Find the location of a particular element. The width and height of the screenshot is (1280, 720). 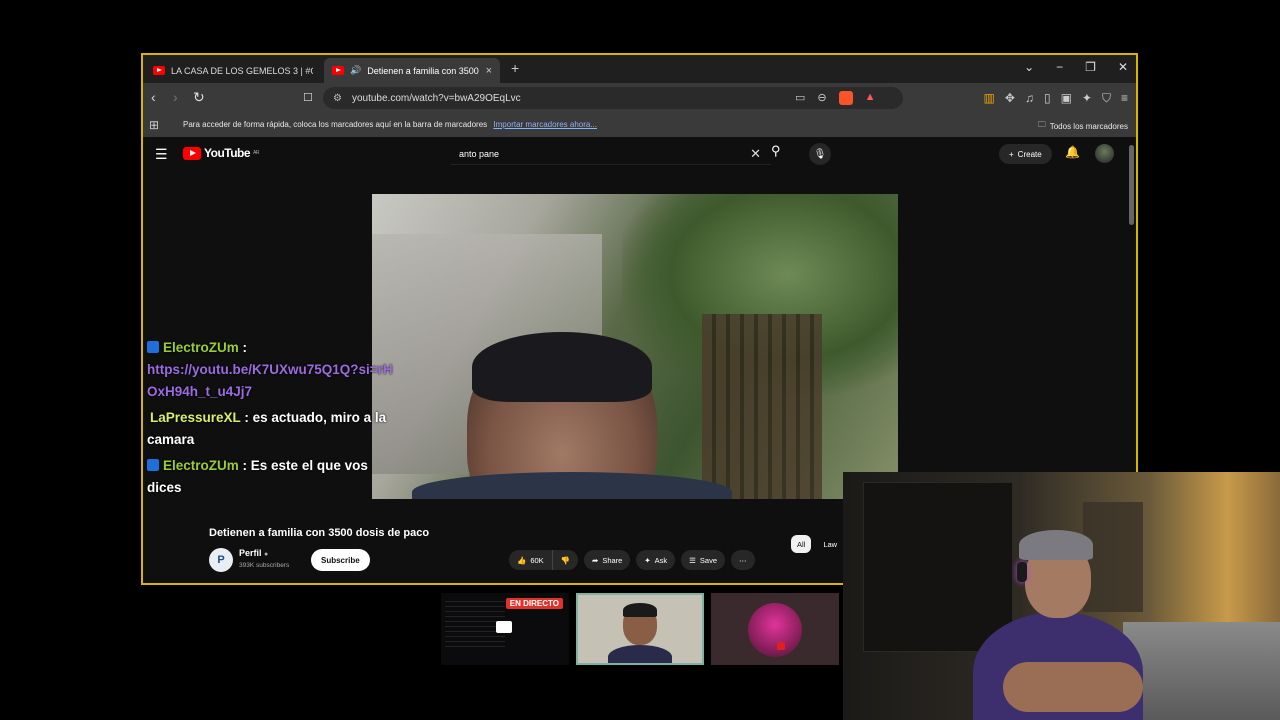

more-icon: ⋯ is located at coordinates (743, 560).